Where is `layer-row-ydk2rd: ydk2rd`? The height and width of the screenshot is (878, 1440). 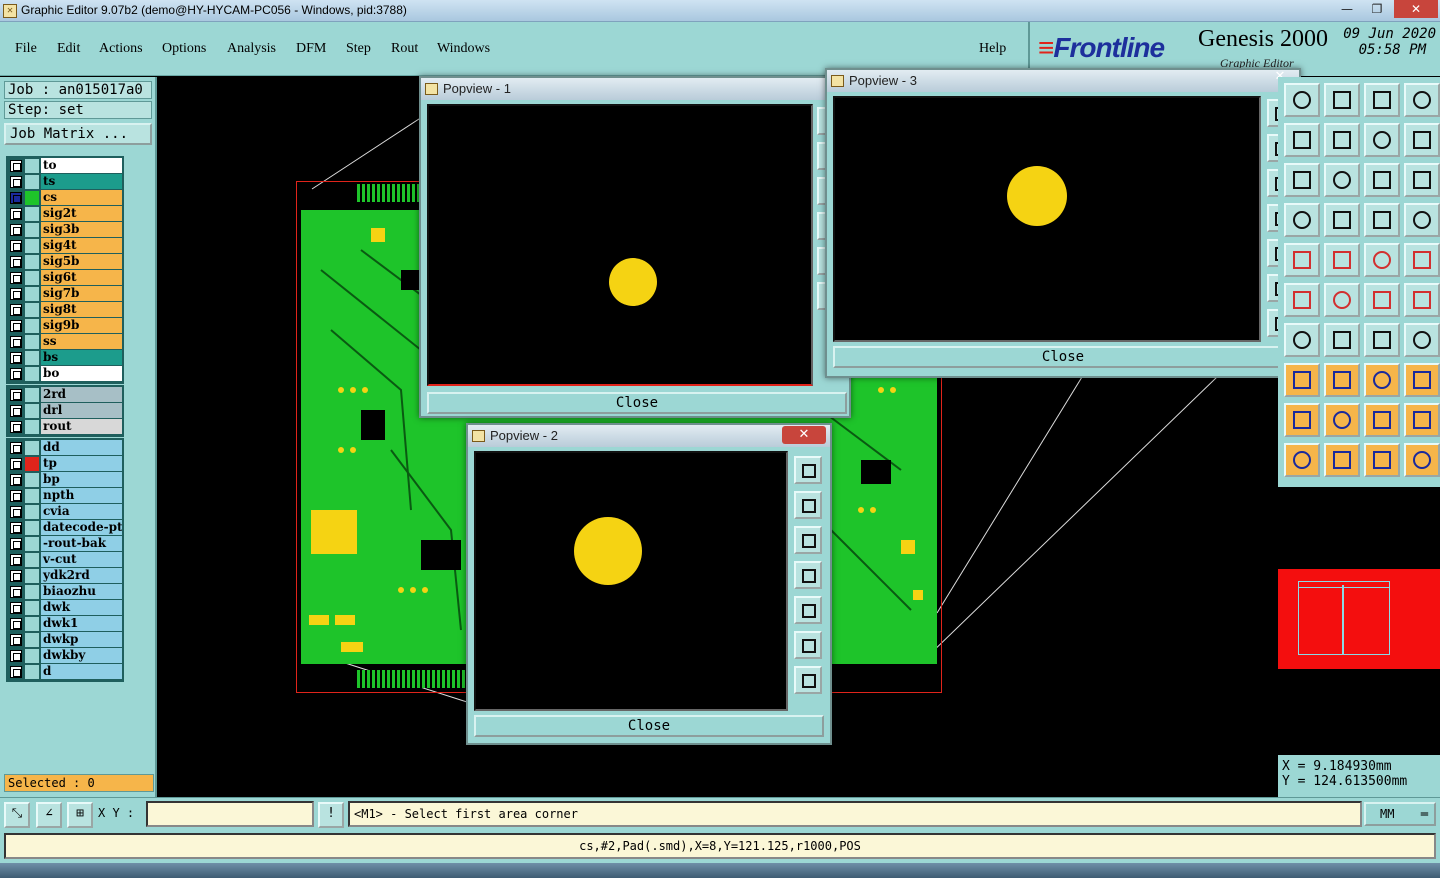 layer-row-ydk2rd: ydk2rd is located at coordinates (65, 576).